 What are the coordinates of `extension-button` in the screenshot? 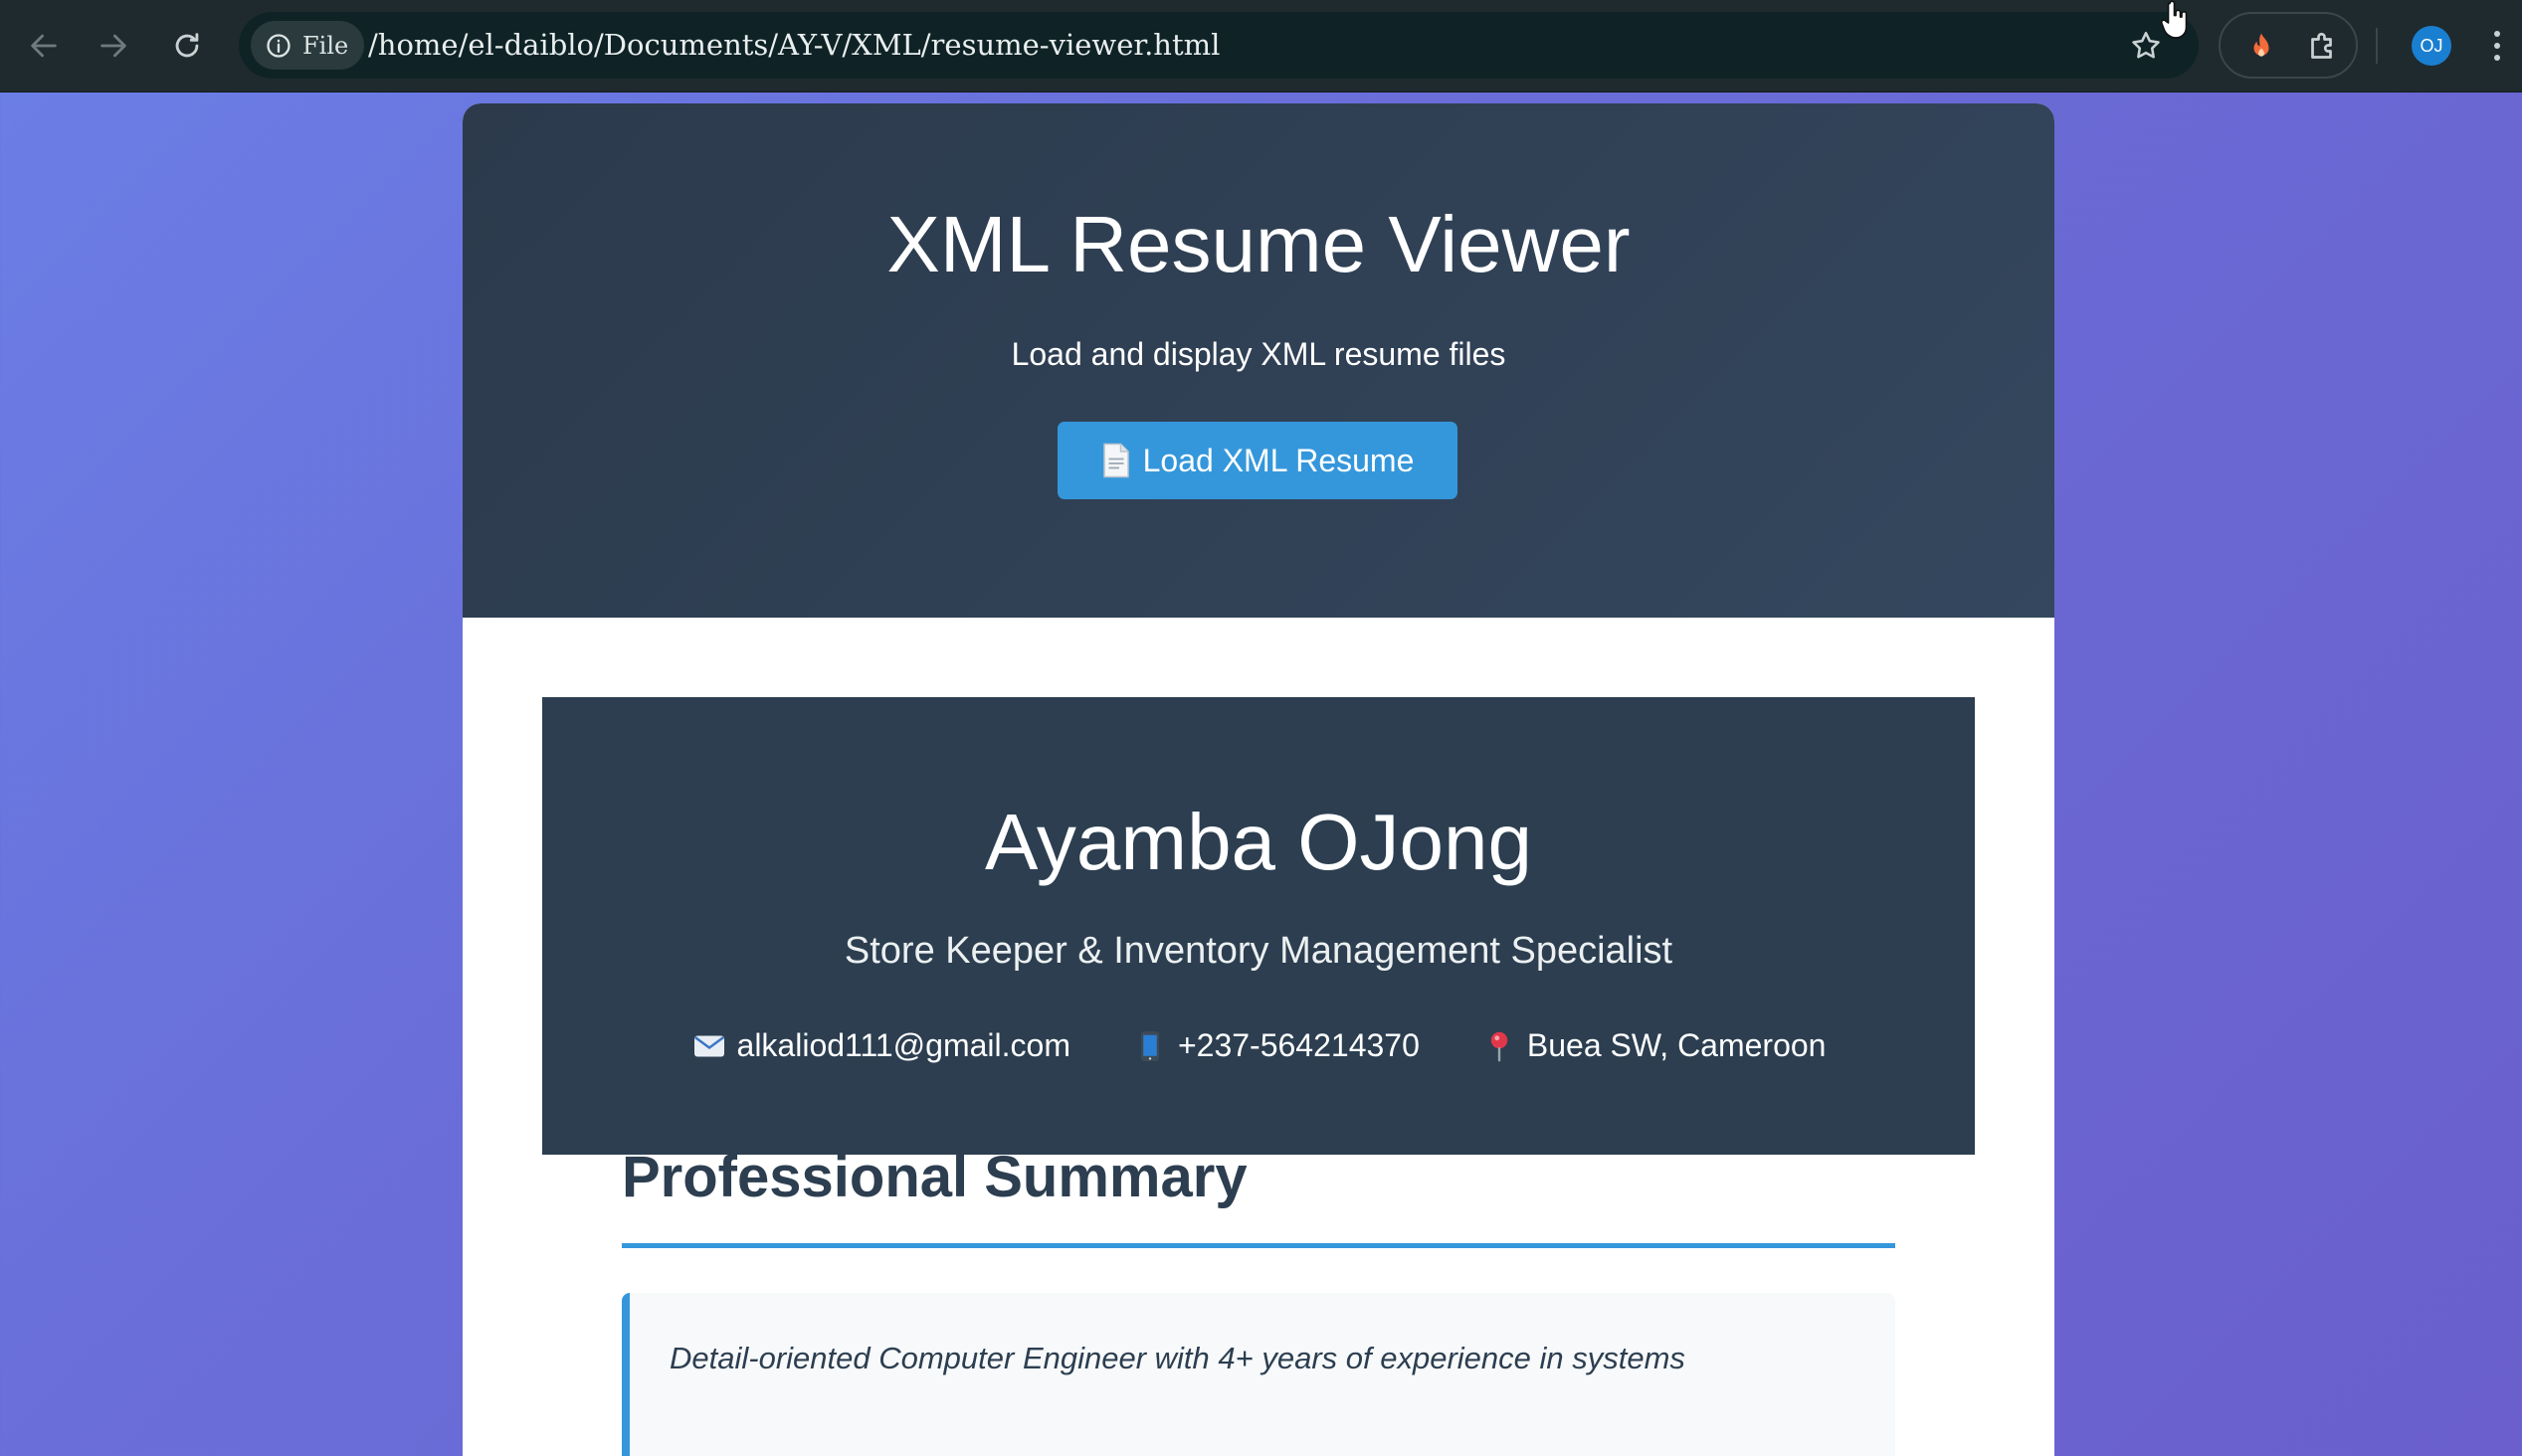 It's located at (2261, 47).